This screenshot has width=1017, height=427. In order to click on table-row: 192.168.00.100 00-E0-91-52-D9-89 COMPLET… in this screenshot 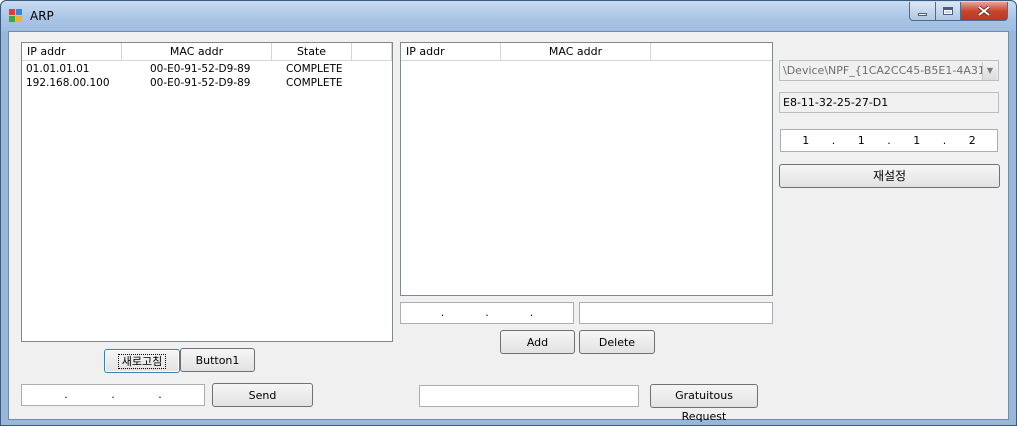, I will do `click(187, 84)`.